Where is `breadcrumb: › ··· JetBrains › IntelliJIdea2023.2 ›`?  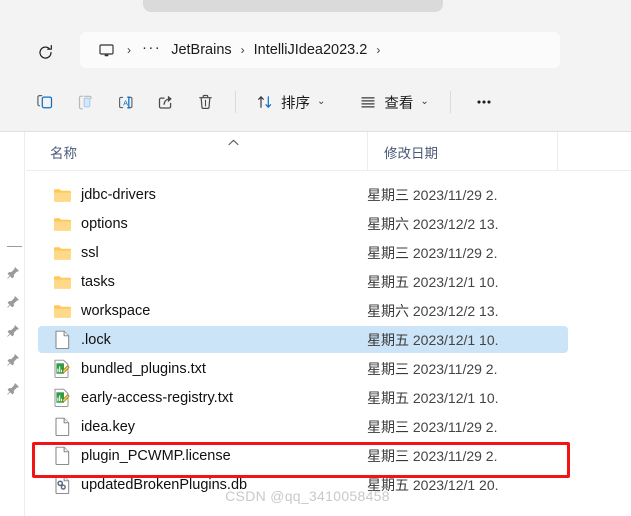 breadcrumb: › ··· JetBrains › IntelliJIdea2023.2 › is located at coordinates (320, 50).